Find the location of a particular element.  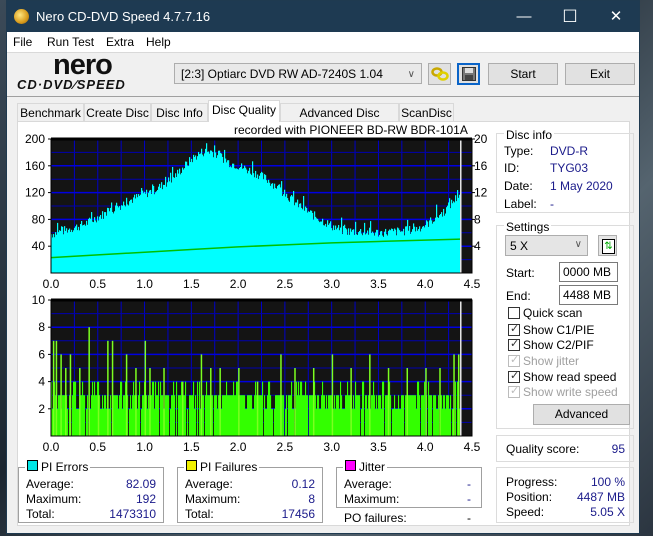

show-jitter-label: Show jitter is located at coordinates (551, 361).